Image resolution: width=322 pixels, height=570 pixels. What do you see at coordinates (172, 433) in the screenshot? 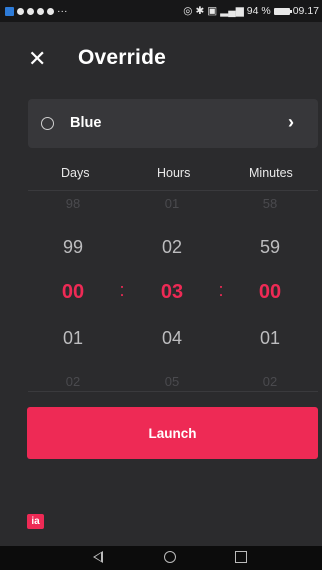
I see `launch-button: Launch` at bounding box center [172, 433].